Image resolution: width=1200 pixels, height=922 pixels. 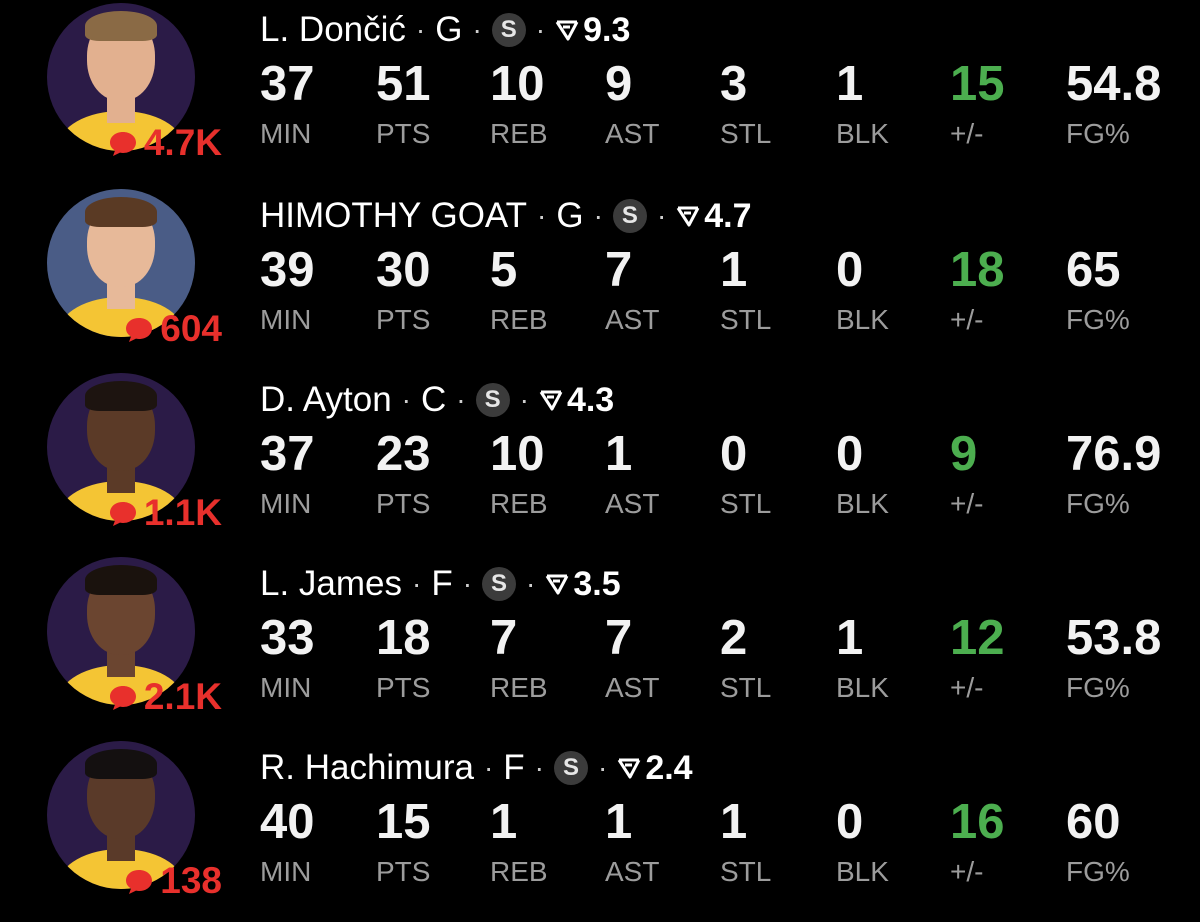 I want to click on stat-fg-pct: 76.9 FG%, so click(x=1133, y=474).